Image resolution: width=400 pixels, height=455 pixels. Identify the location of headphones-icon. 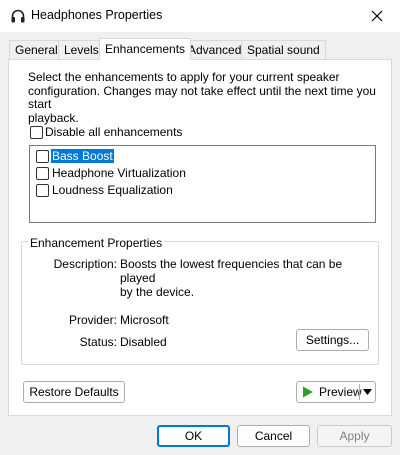
(18, 16).